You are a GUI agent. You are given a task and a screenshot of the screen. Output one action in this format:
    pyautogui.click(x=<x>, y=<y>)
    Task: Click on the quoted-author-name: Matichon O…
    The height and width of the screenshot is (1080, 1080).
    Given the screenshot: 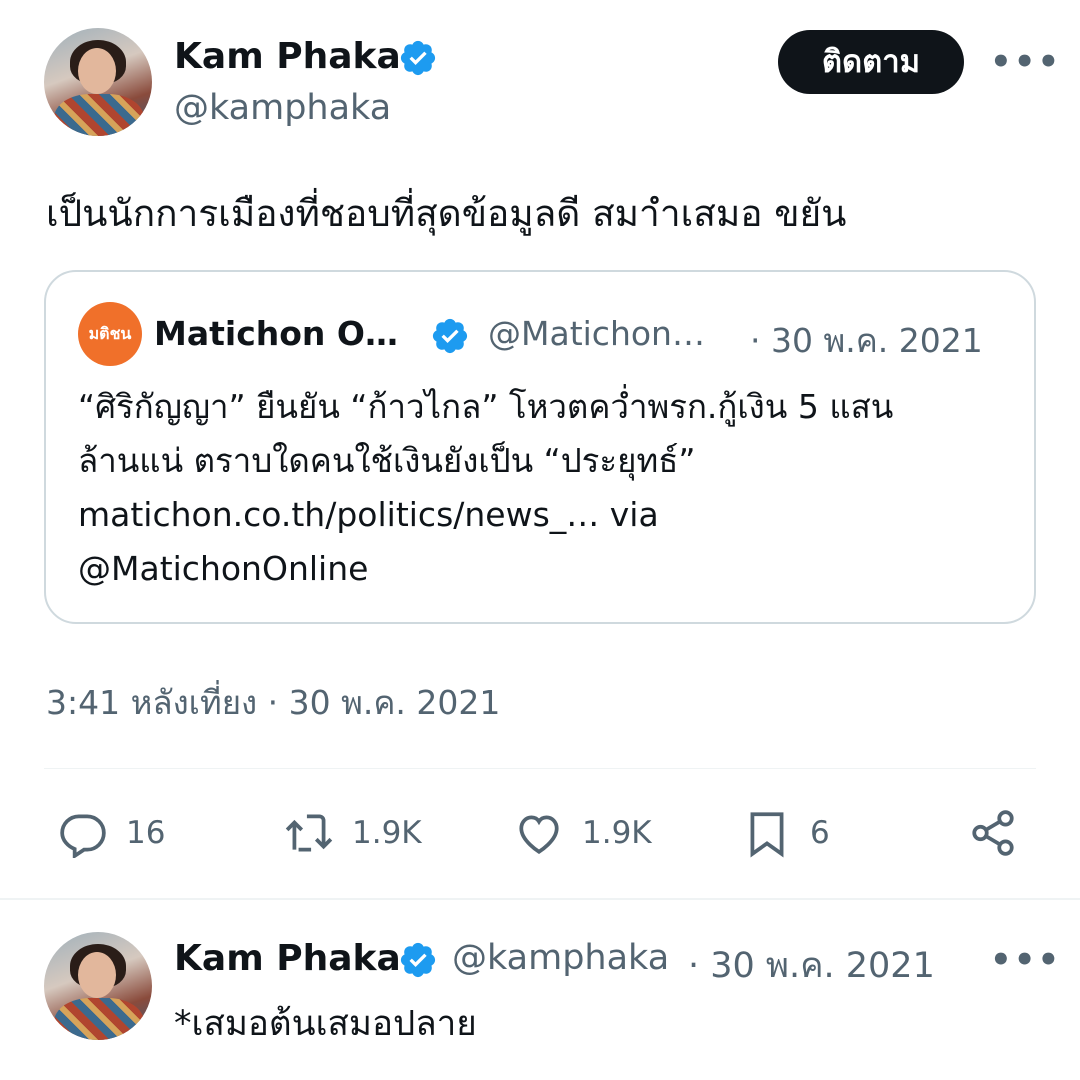 What is the action you would take?
    pyautogui.click(x=276, y=333)
    